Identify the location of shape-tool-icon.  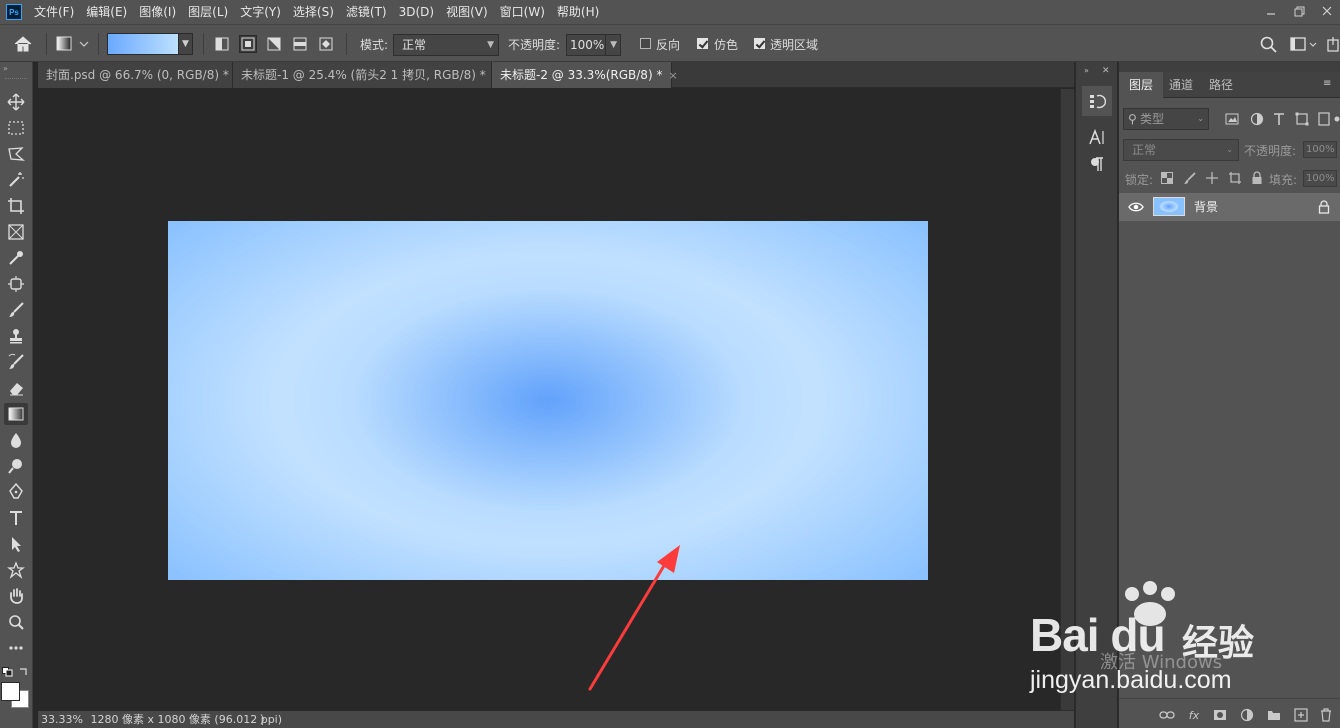
(16, 570).